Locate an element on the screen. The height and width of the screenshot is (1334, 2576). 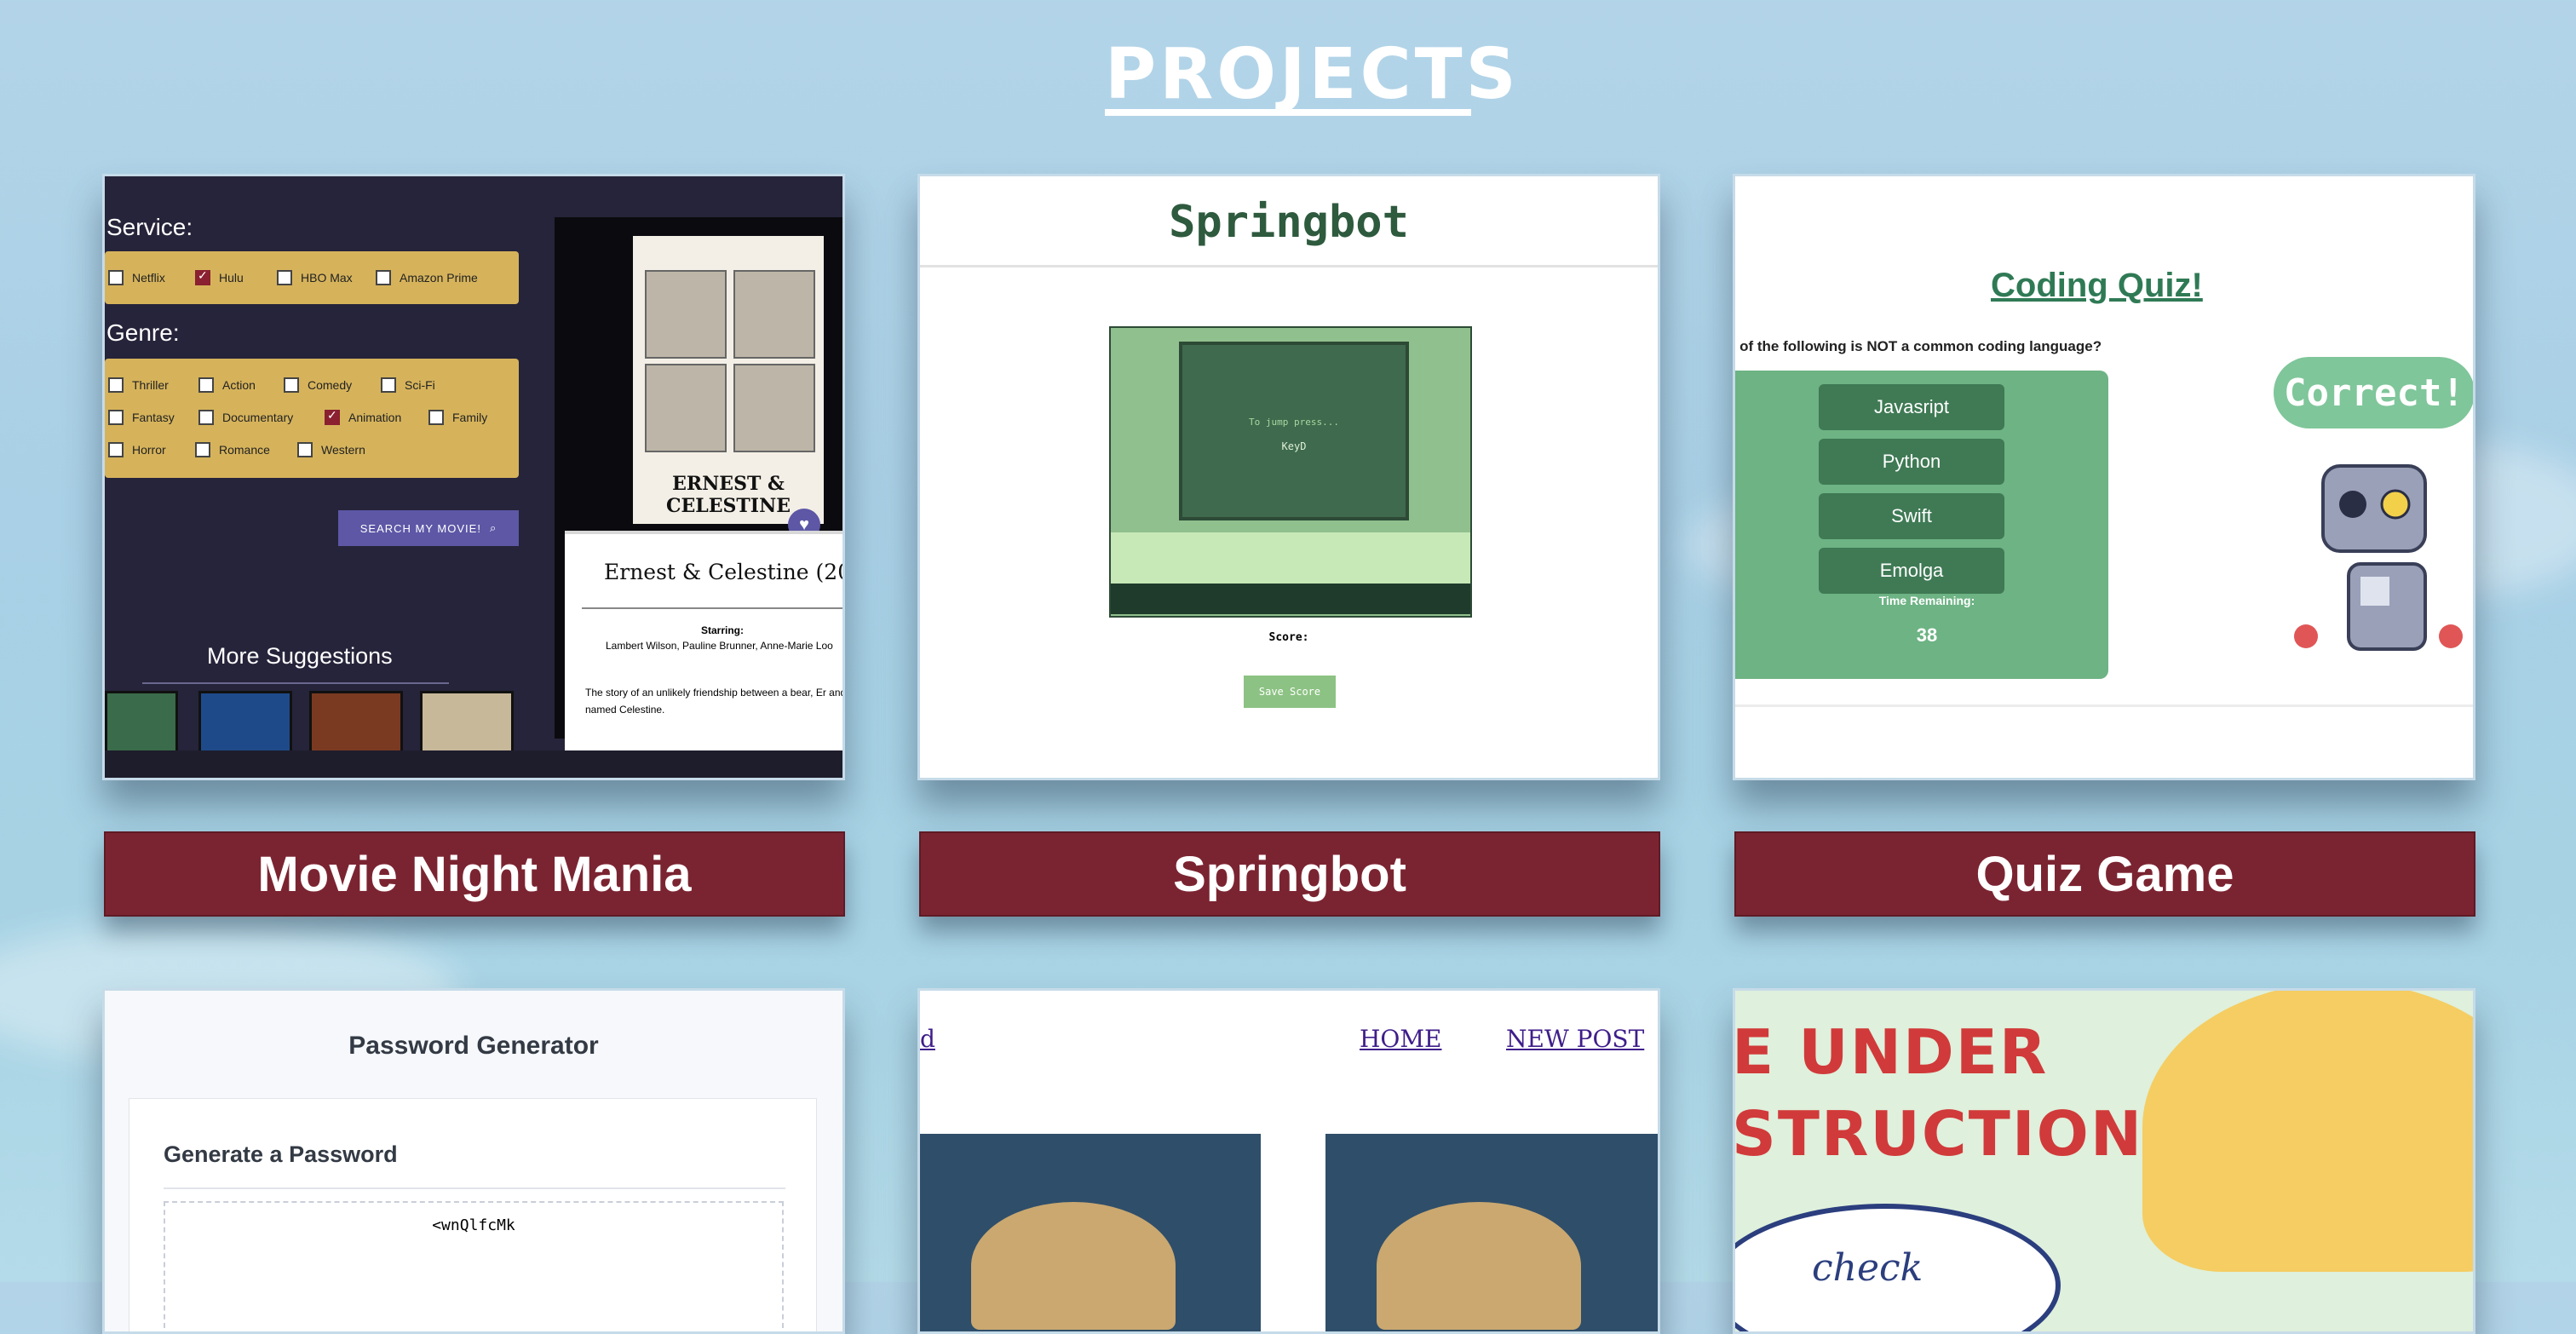
project-card-under-construction: E UNDER STRUCTION check is located at coordinates (2104, 1161).